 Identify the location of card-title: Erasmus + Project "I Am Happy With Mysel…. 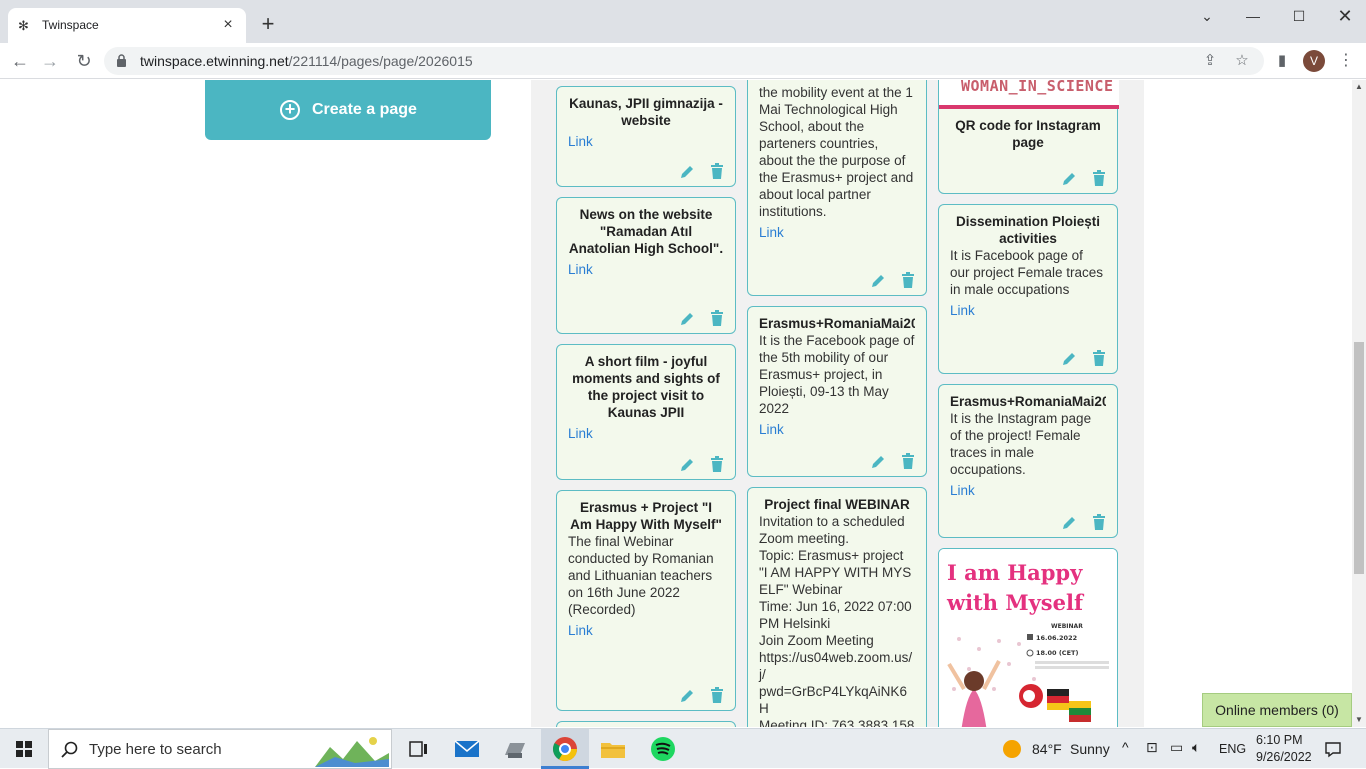
(646, 516).